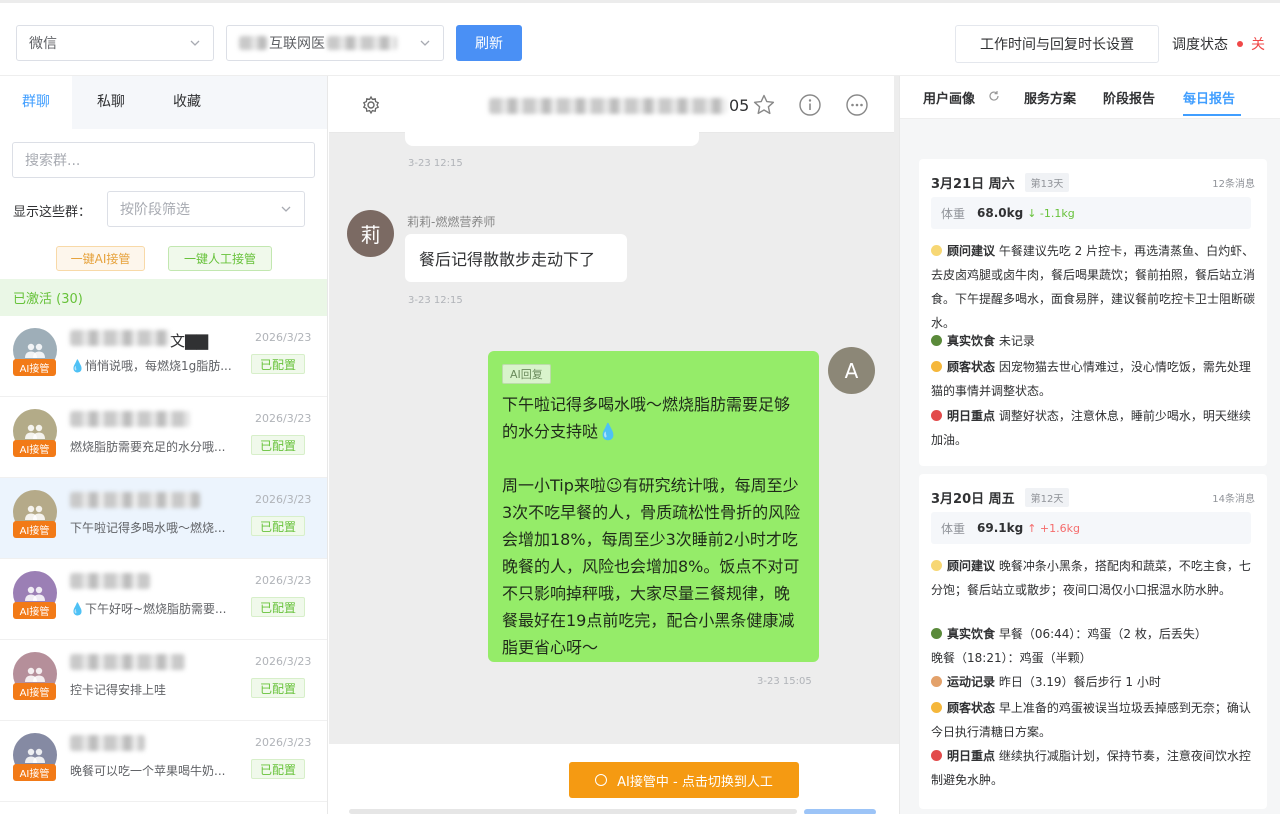 This screenshot has height=814, width=1280. I want to click on refresh-button: 刷新, so click(489, 43).